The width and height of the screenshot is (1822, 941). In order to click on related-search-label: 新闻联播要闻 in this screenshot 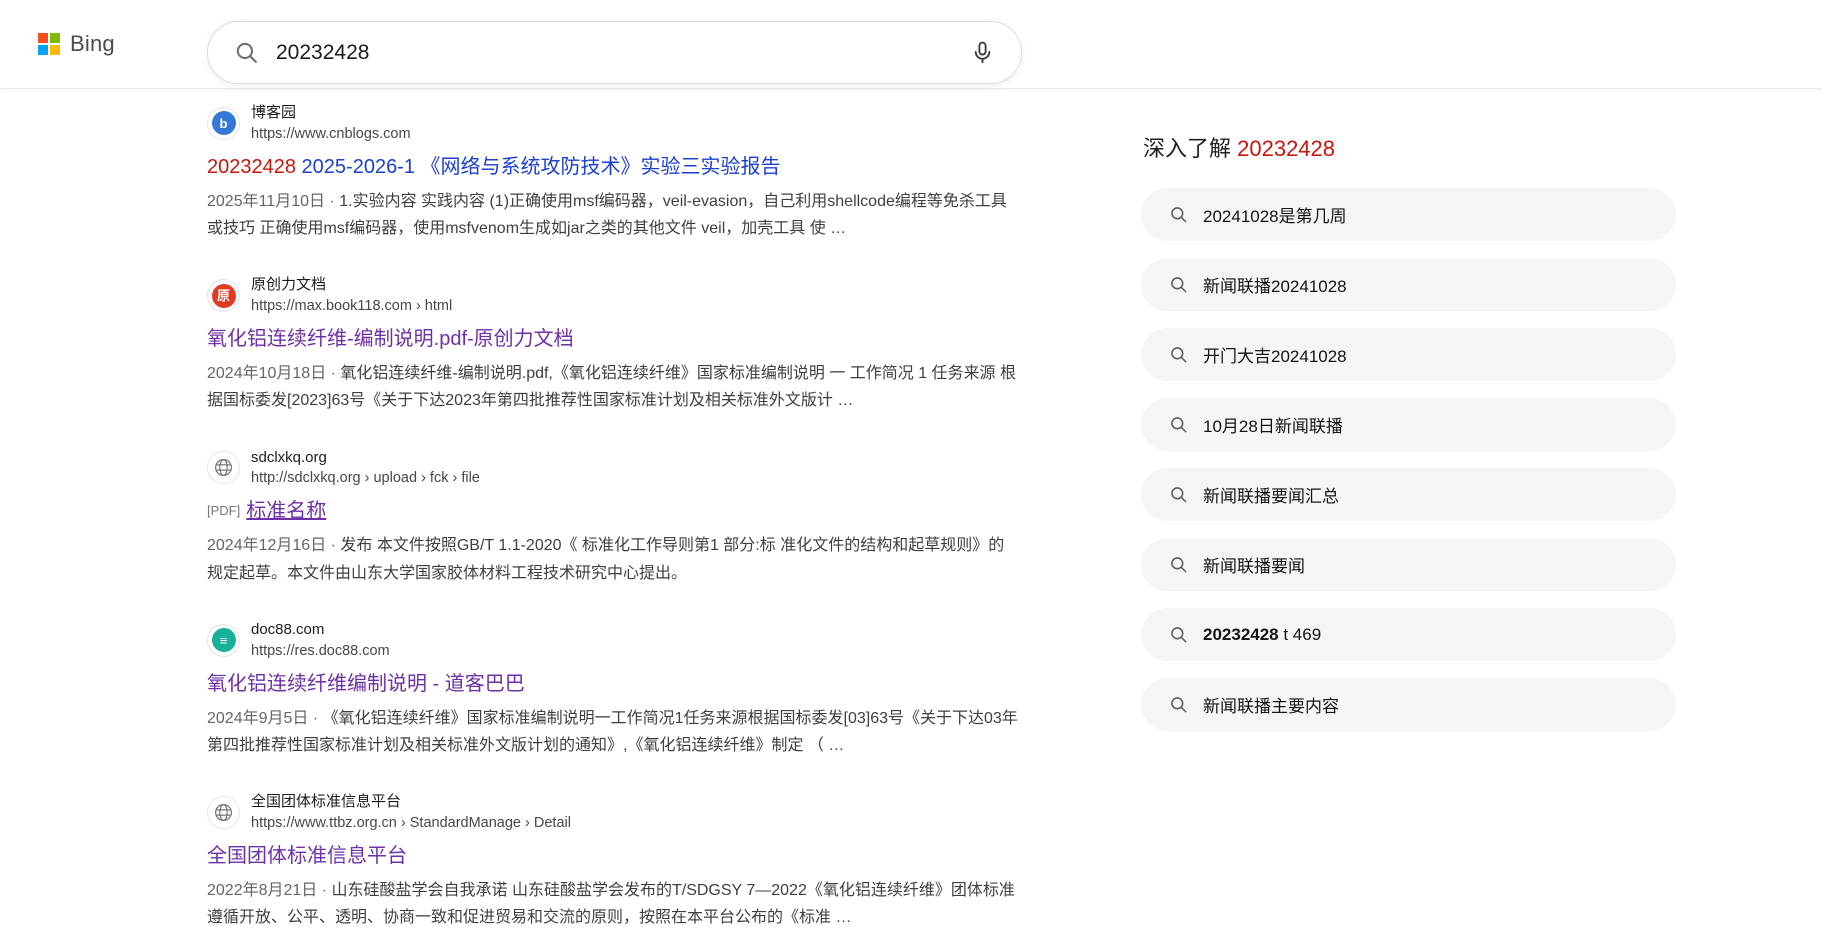, I will do `click(1254, 566)`.